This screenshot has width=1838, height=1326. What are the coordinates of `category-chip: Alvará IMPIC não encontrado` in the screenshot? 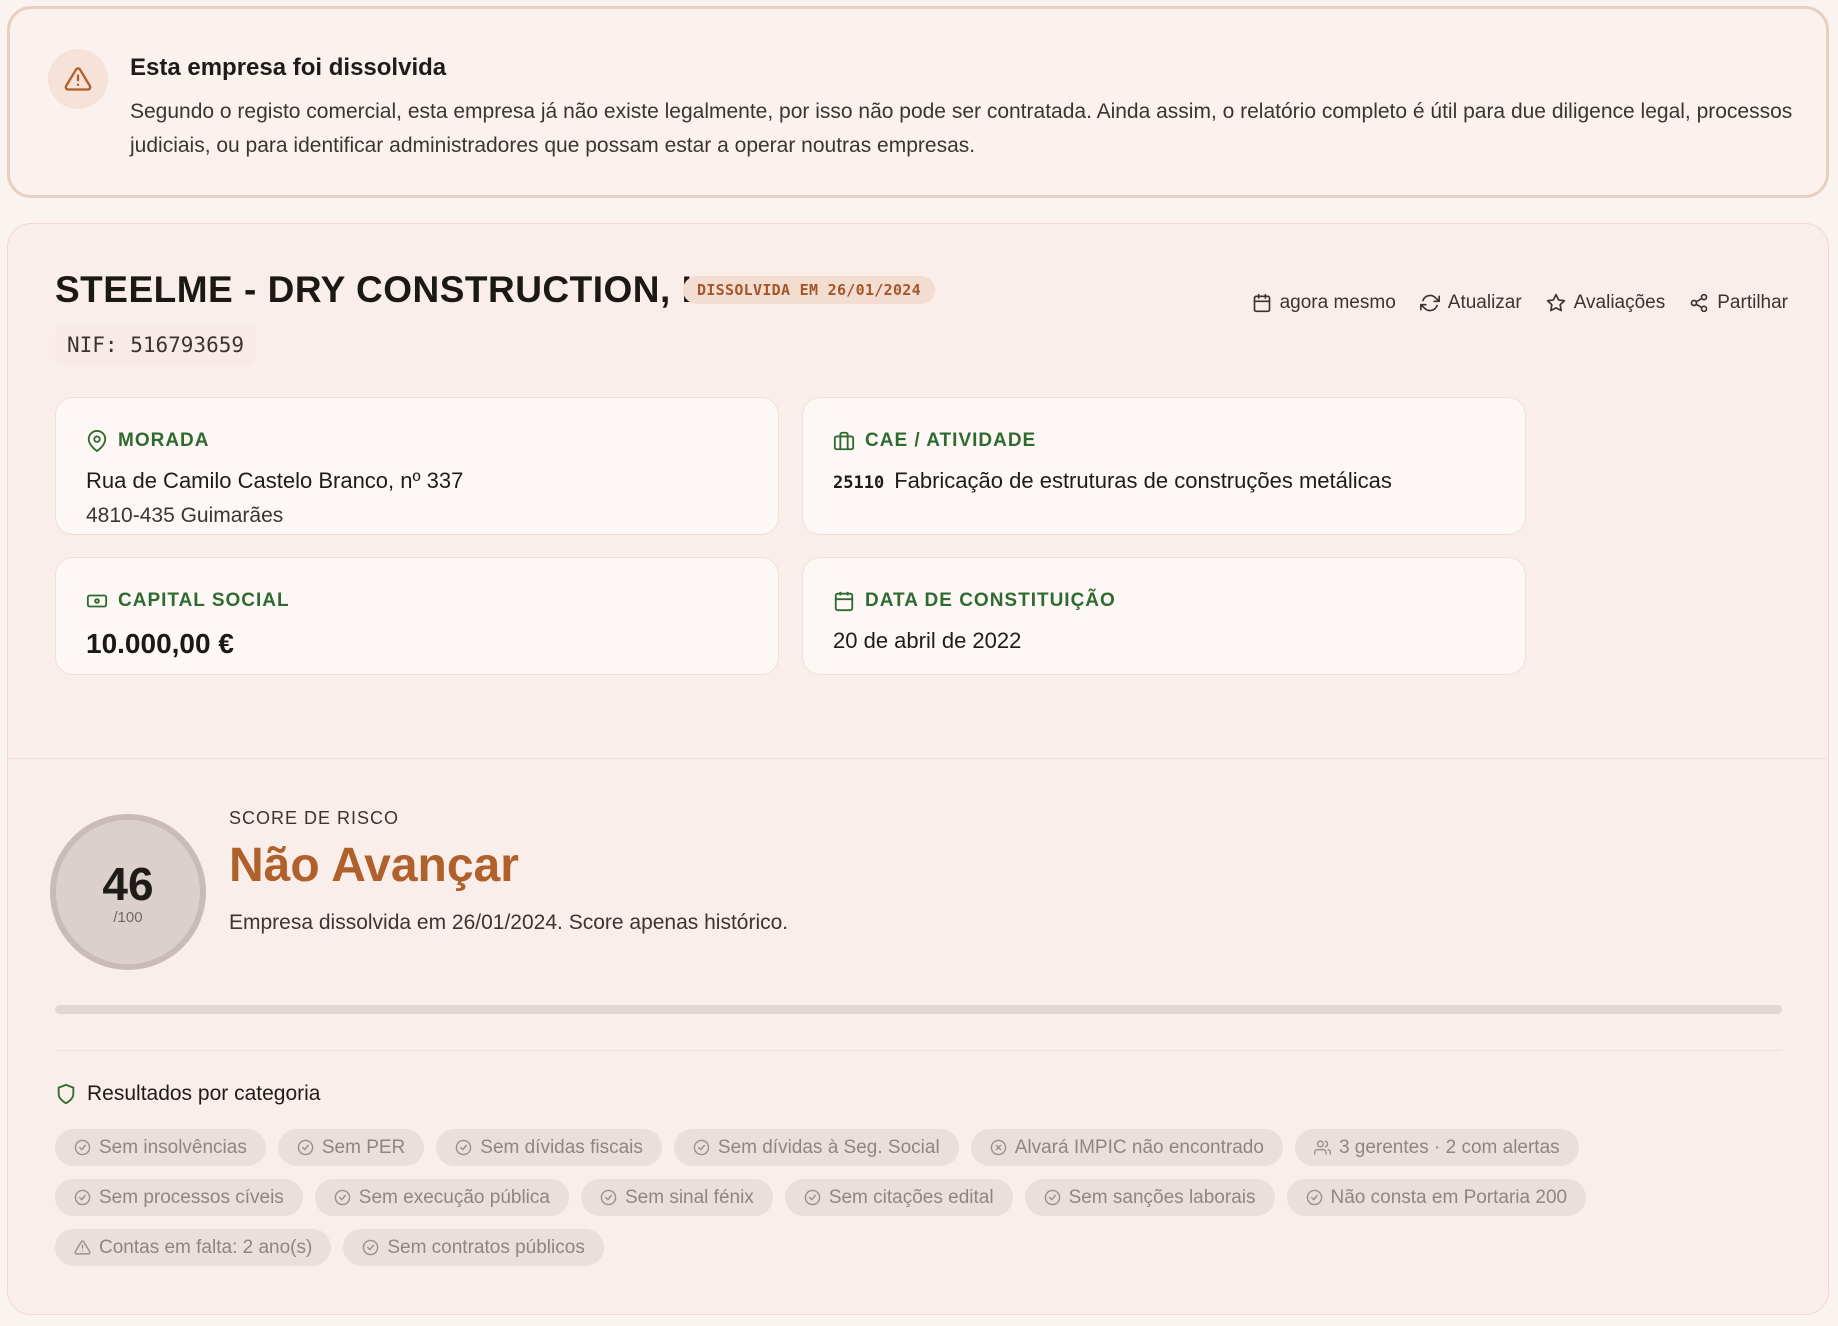 It's located at (1126, 1147).